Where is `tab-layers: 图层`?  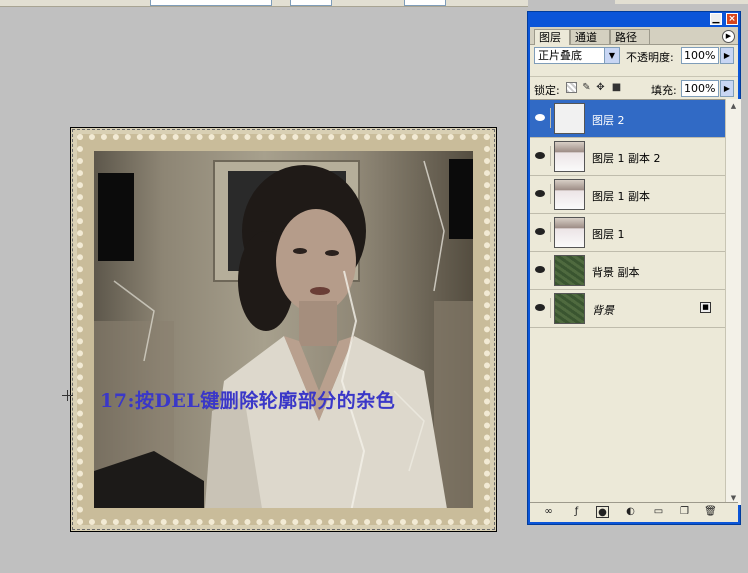
tab-layers: 图层 is located at coordinates (552, 37).